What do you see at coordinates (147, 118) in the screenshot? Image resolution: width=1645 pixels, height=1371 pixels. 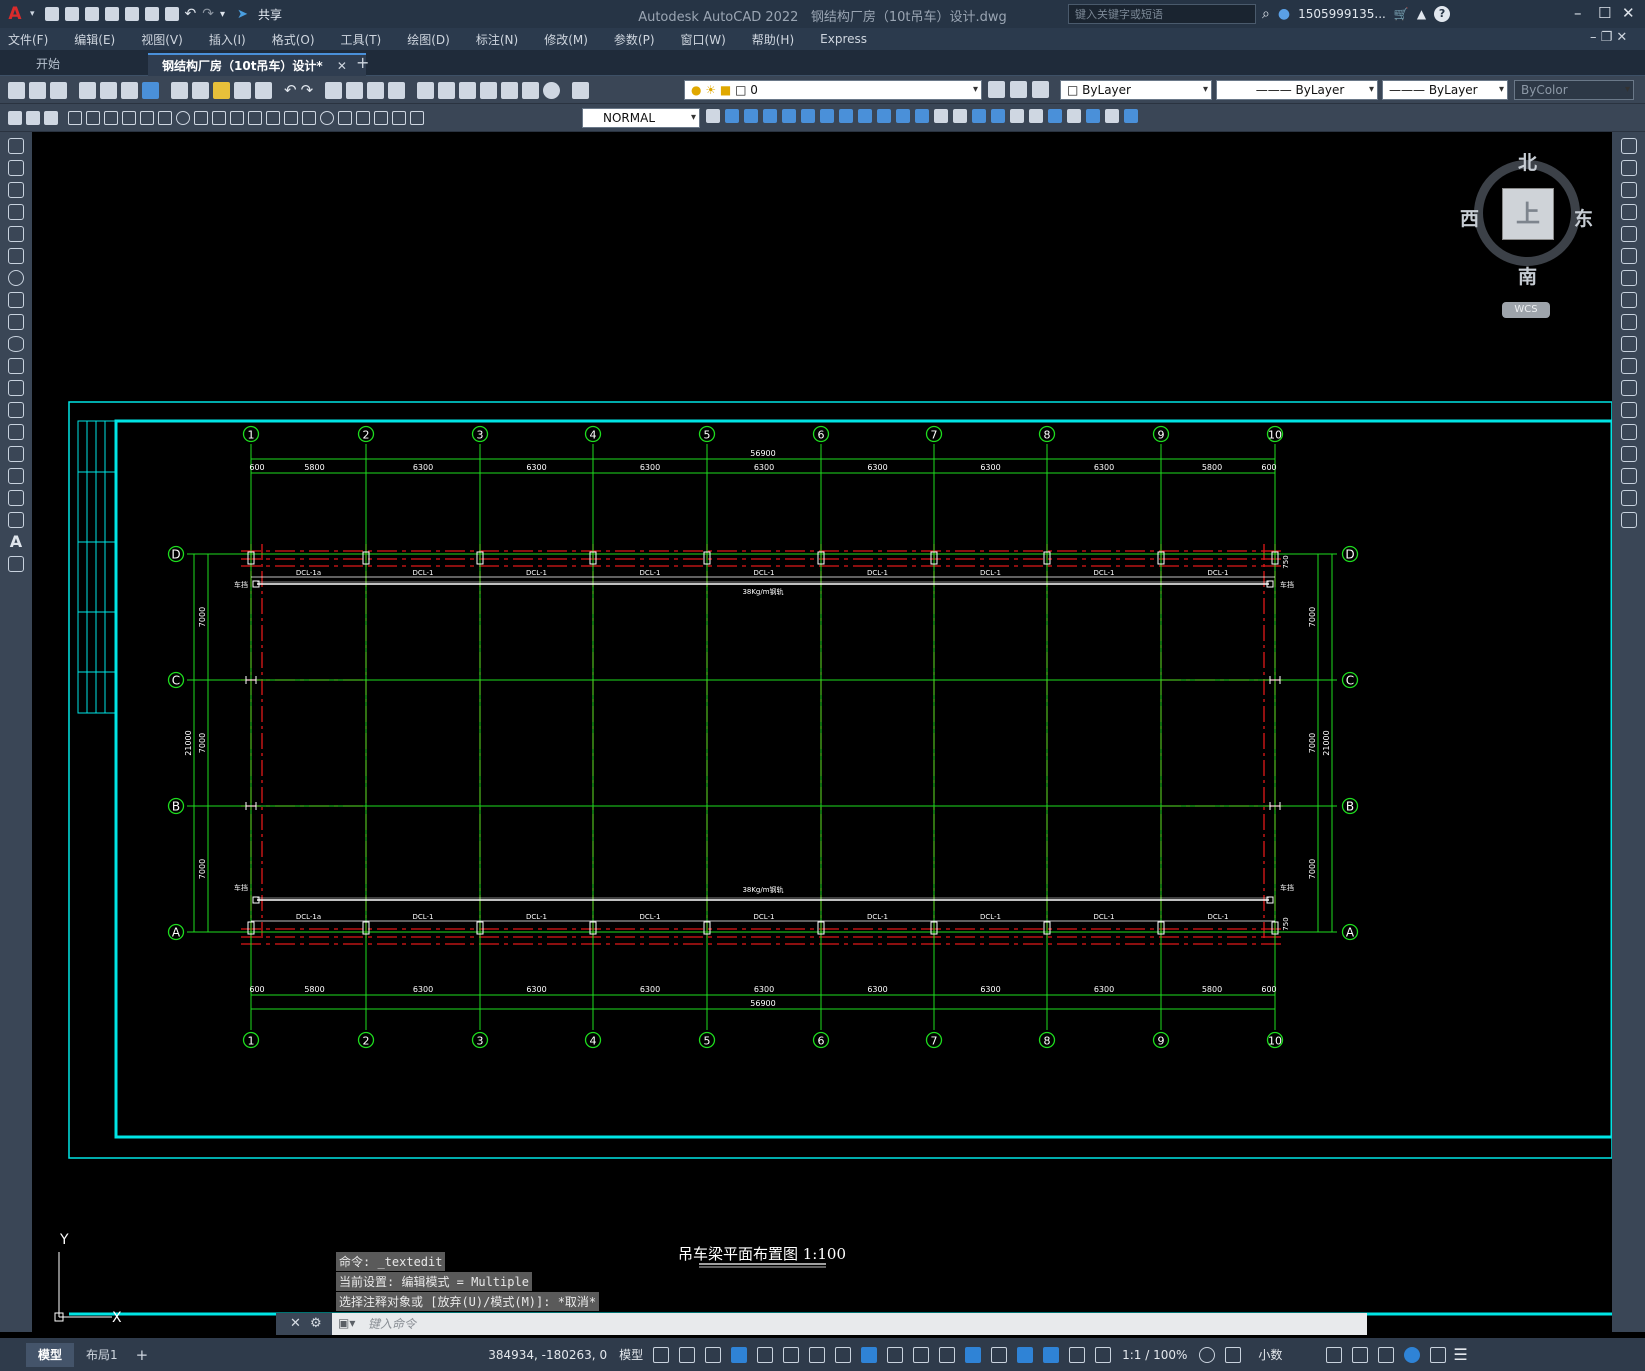 I see `radius-dim-icon` at bounding box center [147, 118].